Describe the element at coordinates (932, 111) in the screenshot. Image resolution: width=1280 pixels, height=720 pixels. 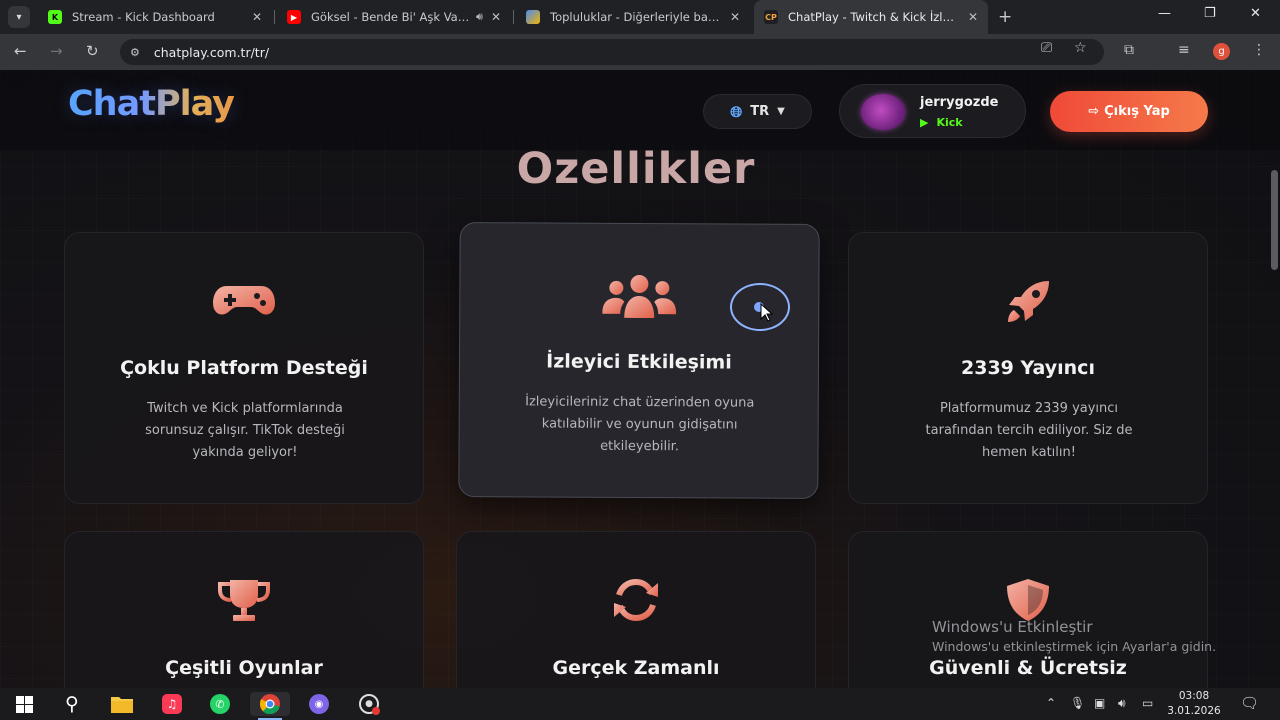
I see `user-profile-pill: jerrygozde ▶ Kick` at that location.